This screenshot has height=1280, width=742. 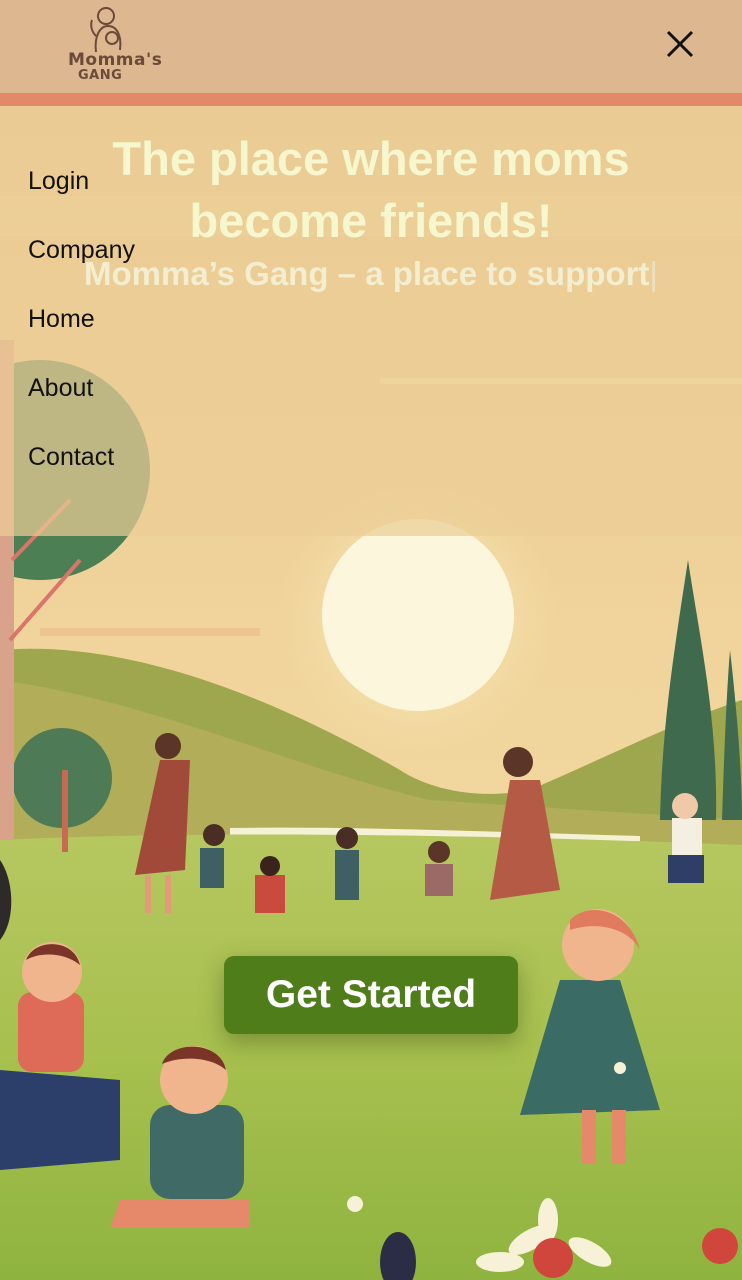 I want to click on menu-item-company: Company, so click(x=81, y=250).